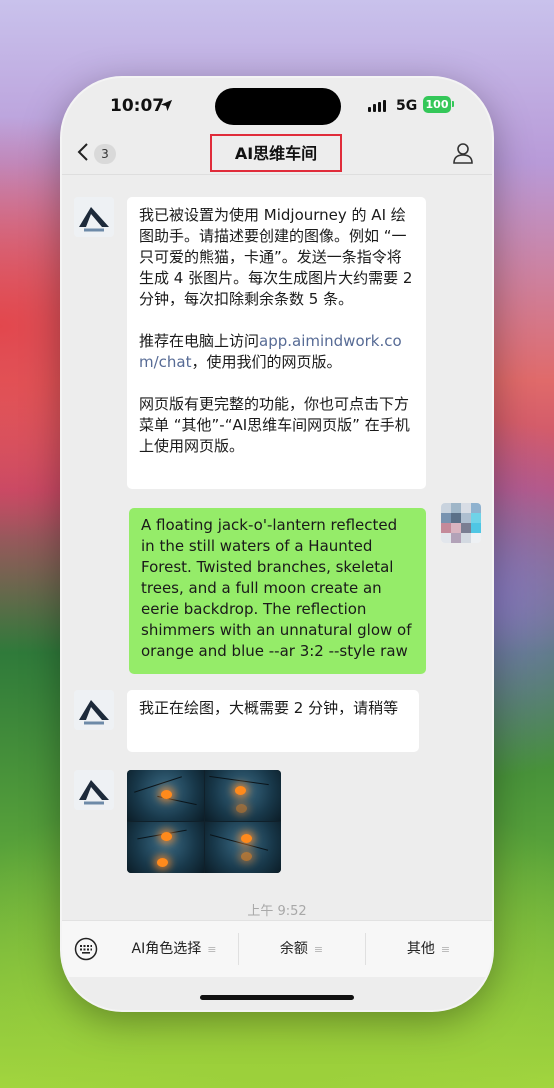 Image resolution: width=554 pixels, height=1088 pixels. I want to click on message-text-part: 推荐在电脑上访问, so click(199, 341).